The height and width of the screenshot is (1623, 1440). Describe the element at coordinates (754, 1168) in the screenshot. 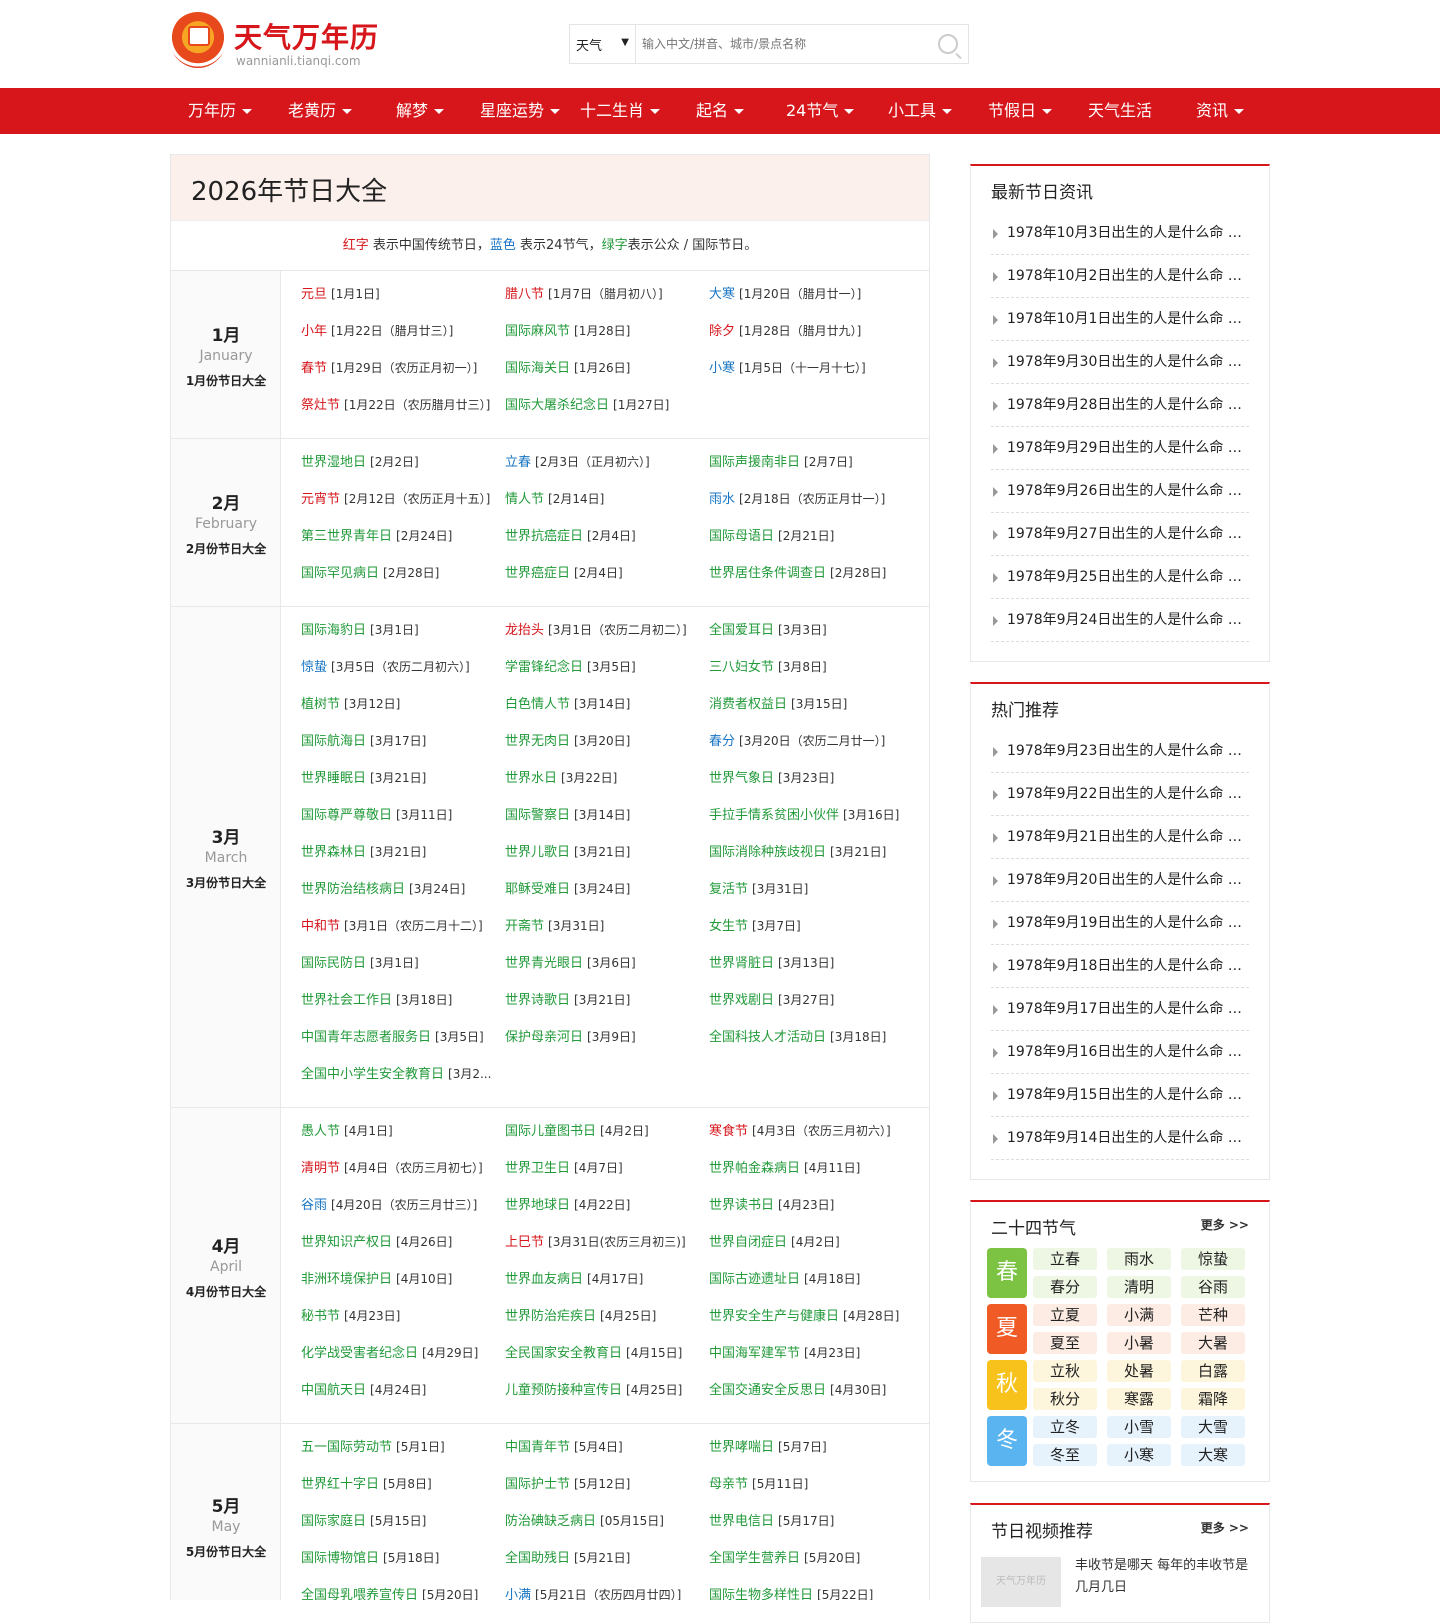

I see `festival-name-link: 世界帕金森病日` at that location.